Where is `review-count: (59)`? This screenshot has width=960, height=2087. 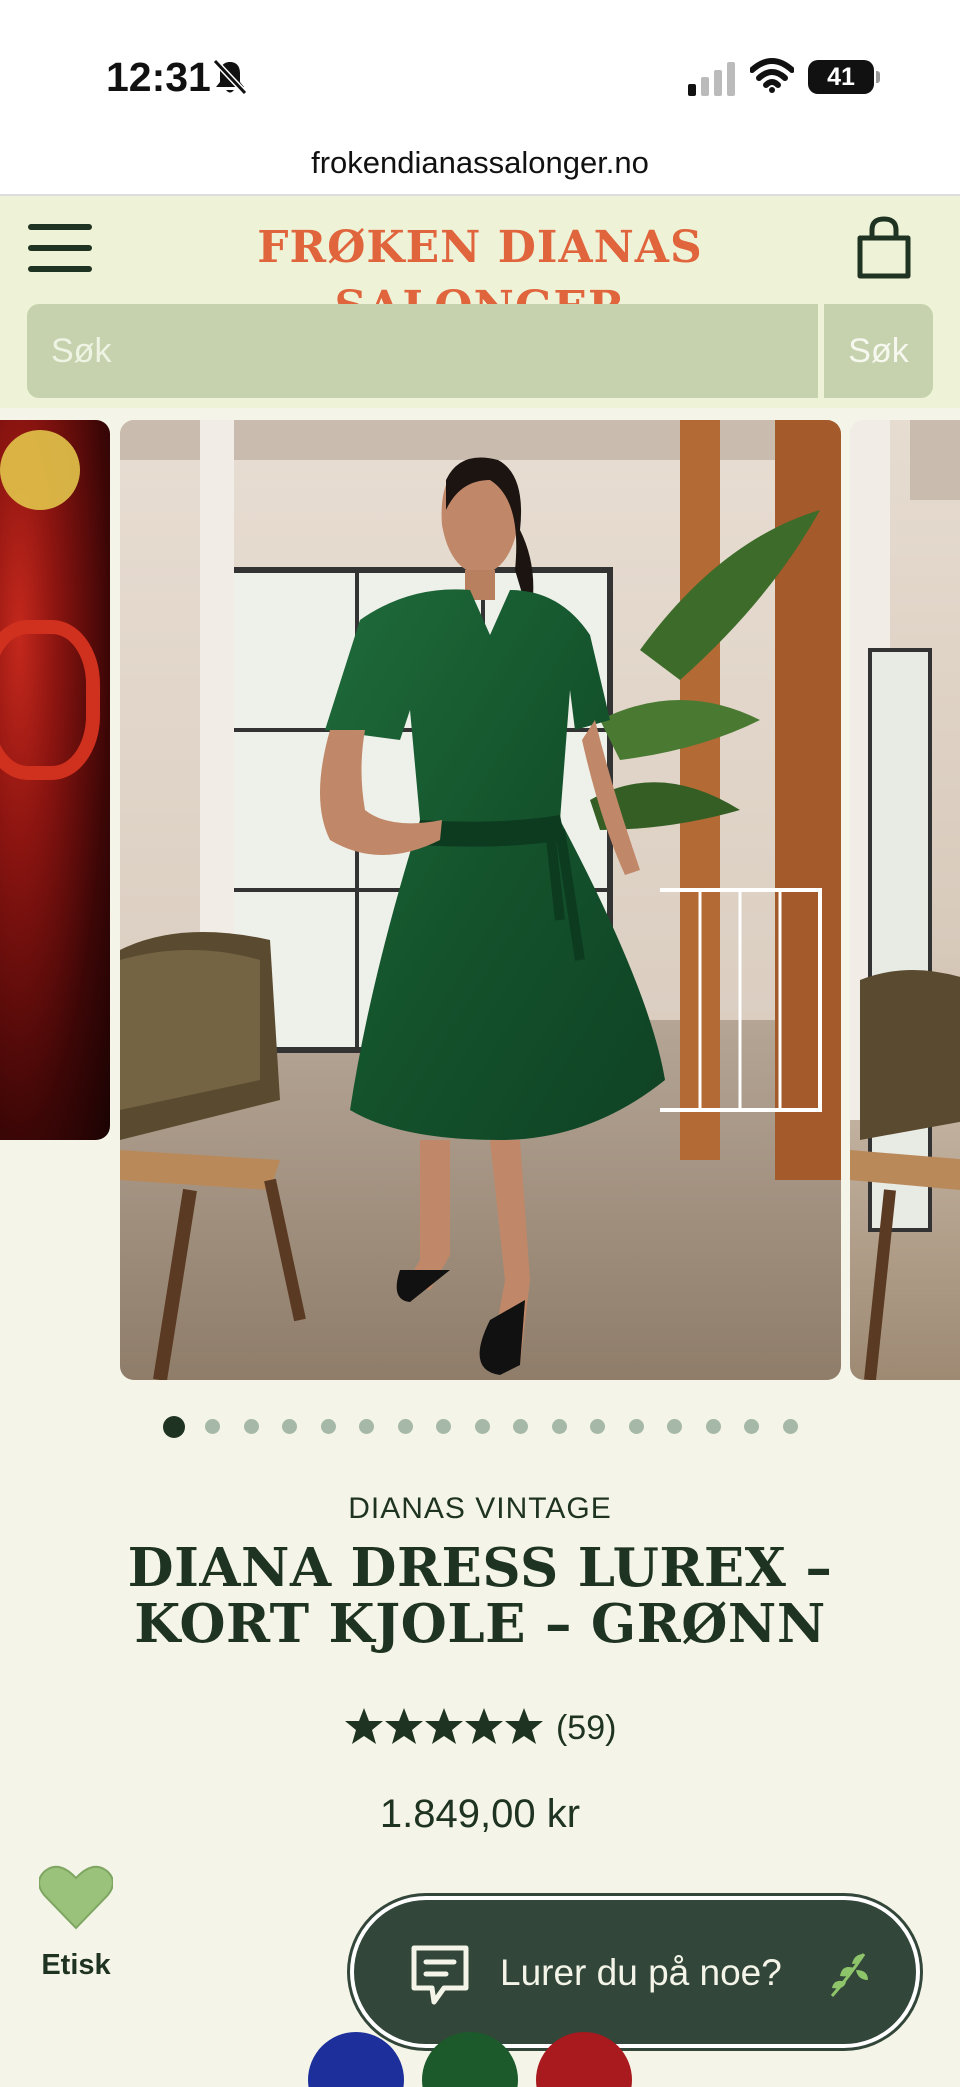 review-count: (59) is located at coordinates (586, 1728).